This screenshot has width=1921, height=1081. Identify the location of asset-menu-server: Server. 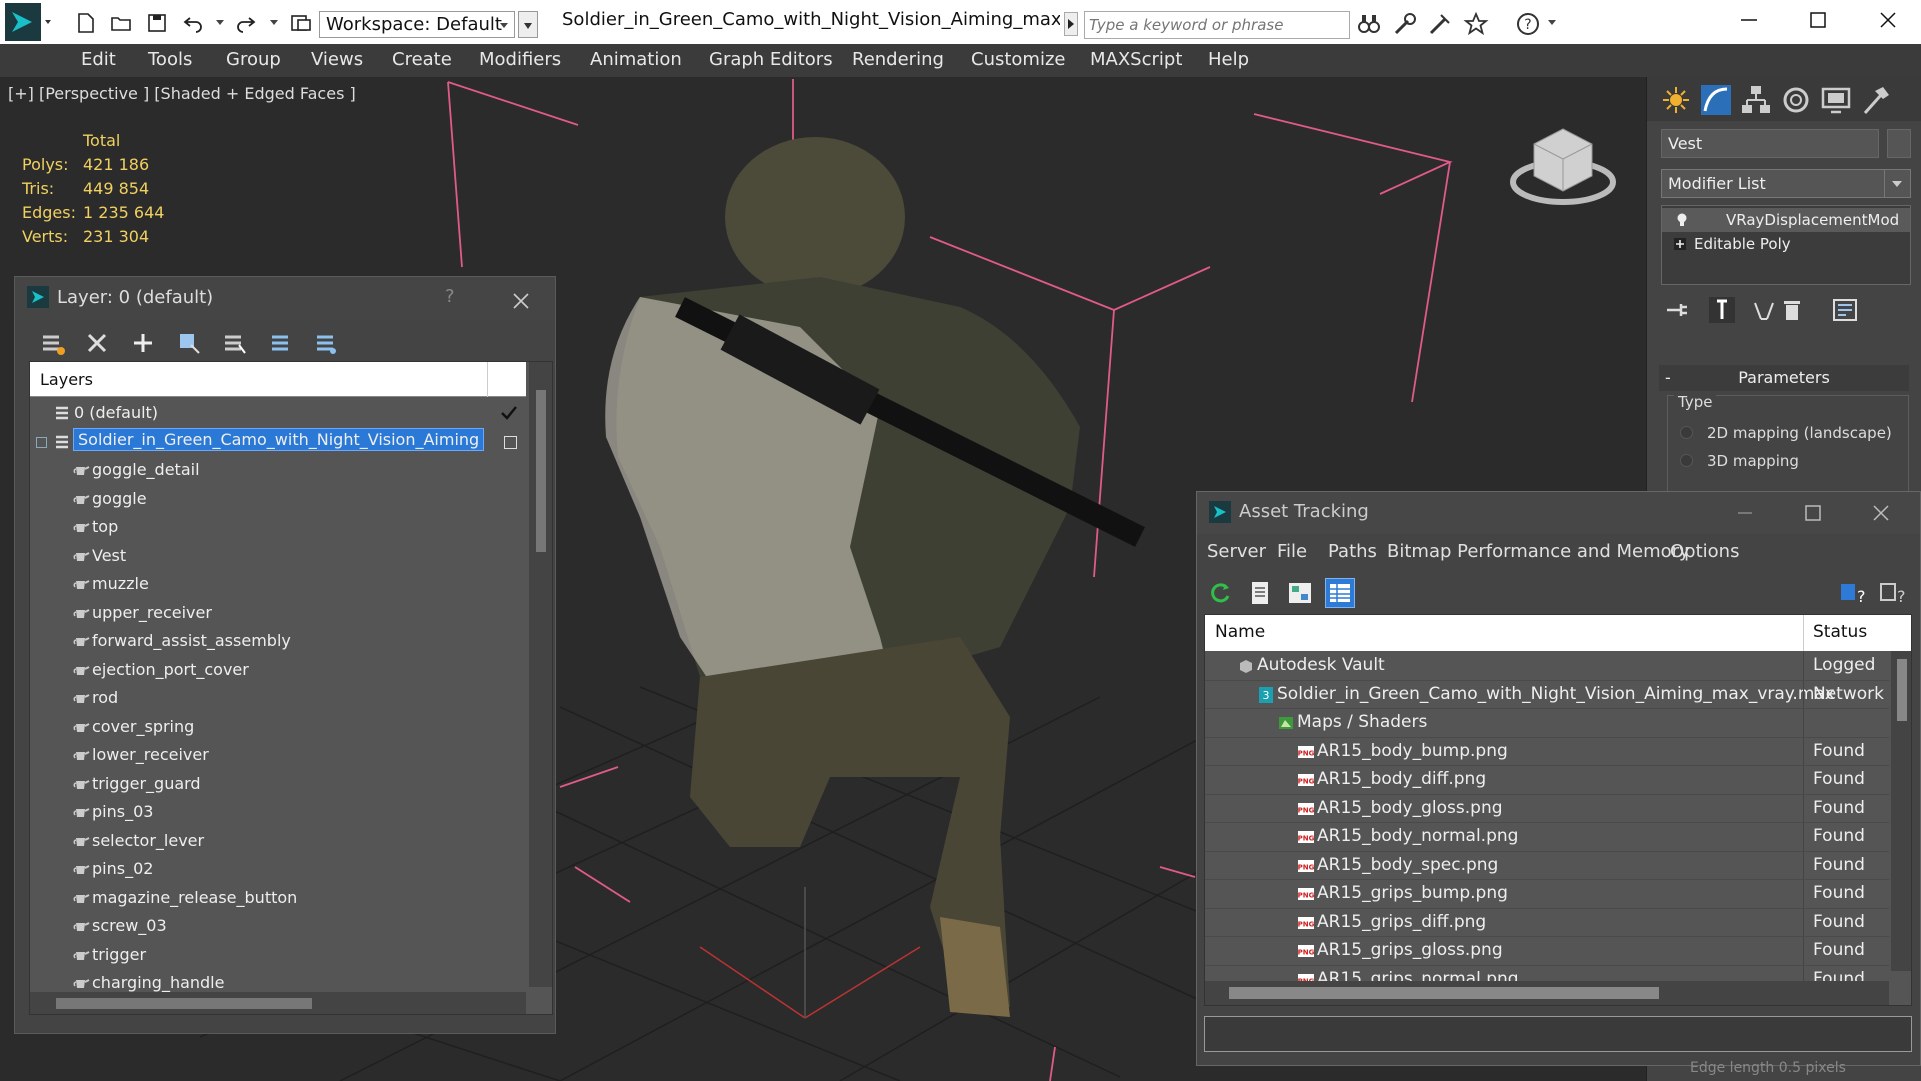
(1236, 551).